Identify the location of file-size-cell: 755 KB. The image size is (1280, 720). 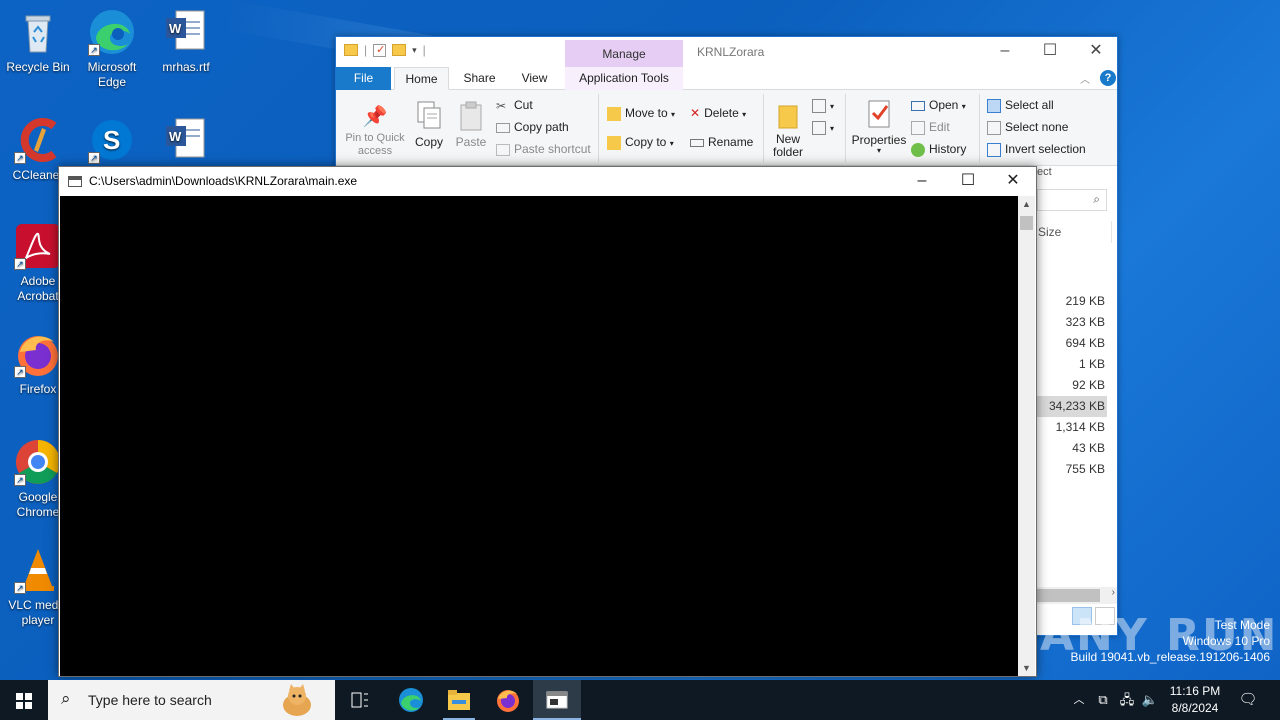
(1072, 469).